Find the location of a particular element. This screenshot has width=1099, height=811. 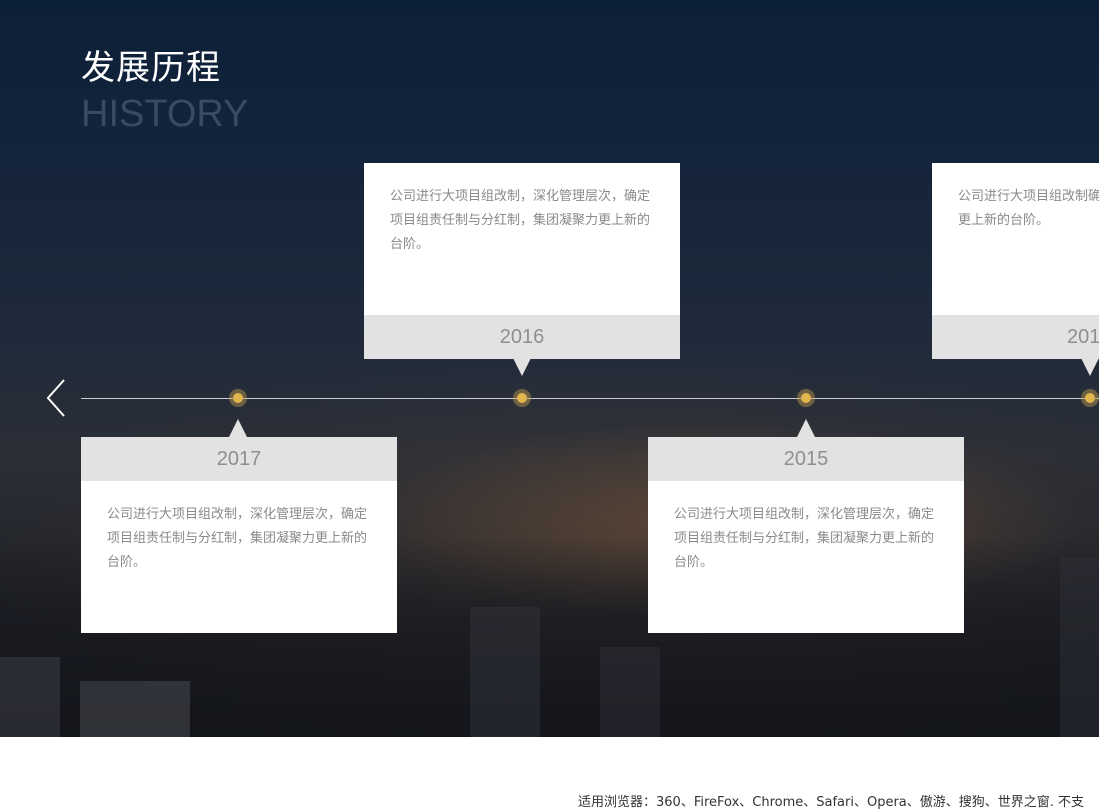

section-subtitle: HISTORY is located at coordinates (165, 114).